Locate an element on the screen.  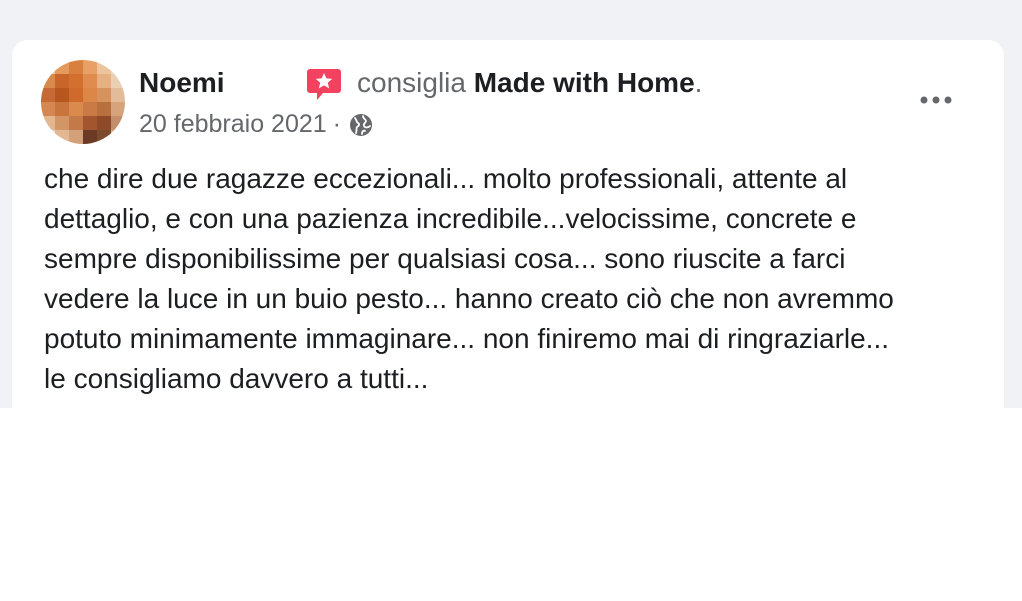
post-meta: 20 febbraio 2021 · is located at coordinates (256, 124).